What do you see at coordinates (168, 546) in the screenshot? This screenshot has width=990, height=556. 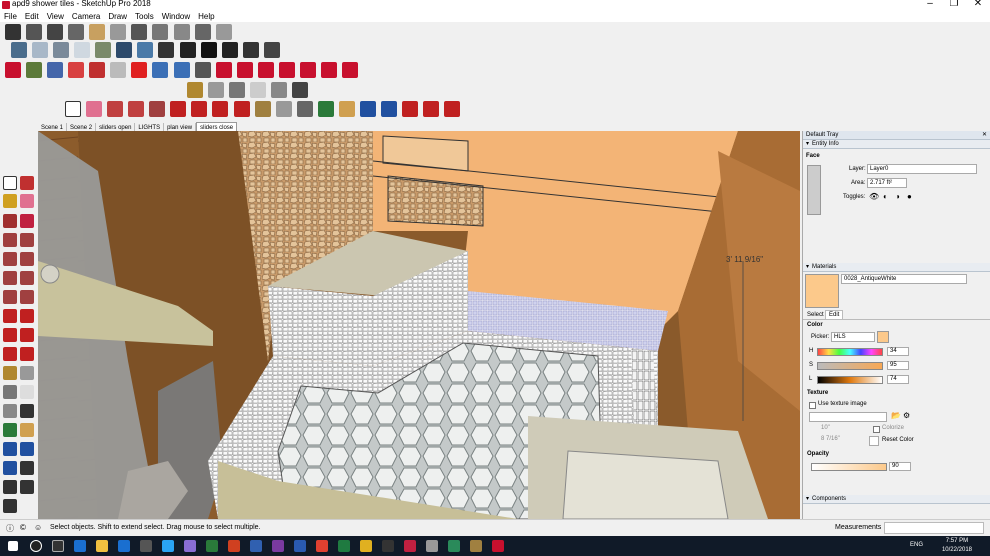 I see `skype-icon` at bounding box center [168, 546].